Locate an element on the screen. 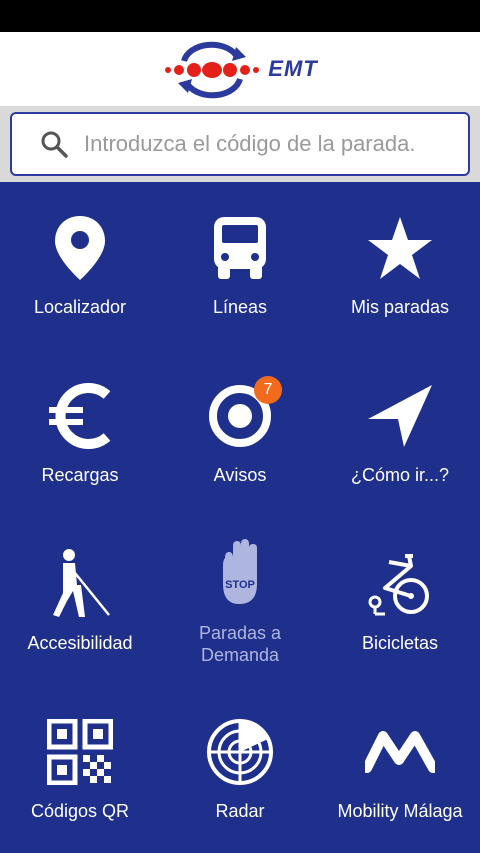 The height and width of the screenshot is (853, 480). menu-item-label: Localizador is located at coordinates (80, 307).